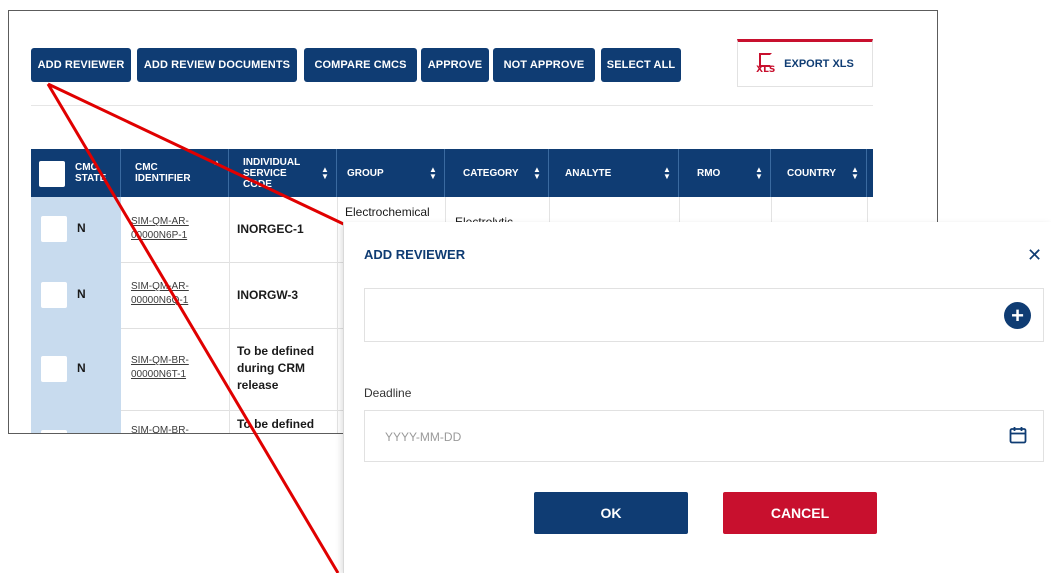 This screenshot has width=1051, height=573. Describe the element at coordinates (1018, 435) in the screenshot. I see `calendar-icon` at that location.